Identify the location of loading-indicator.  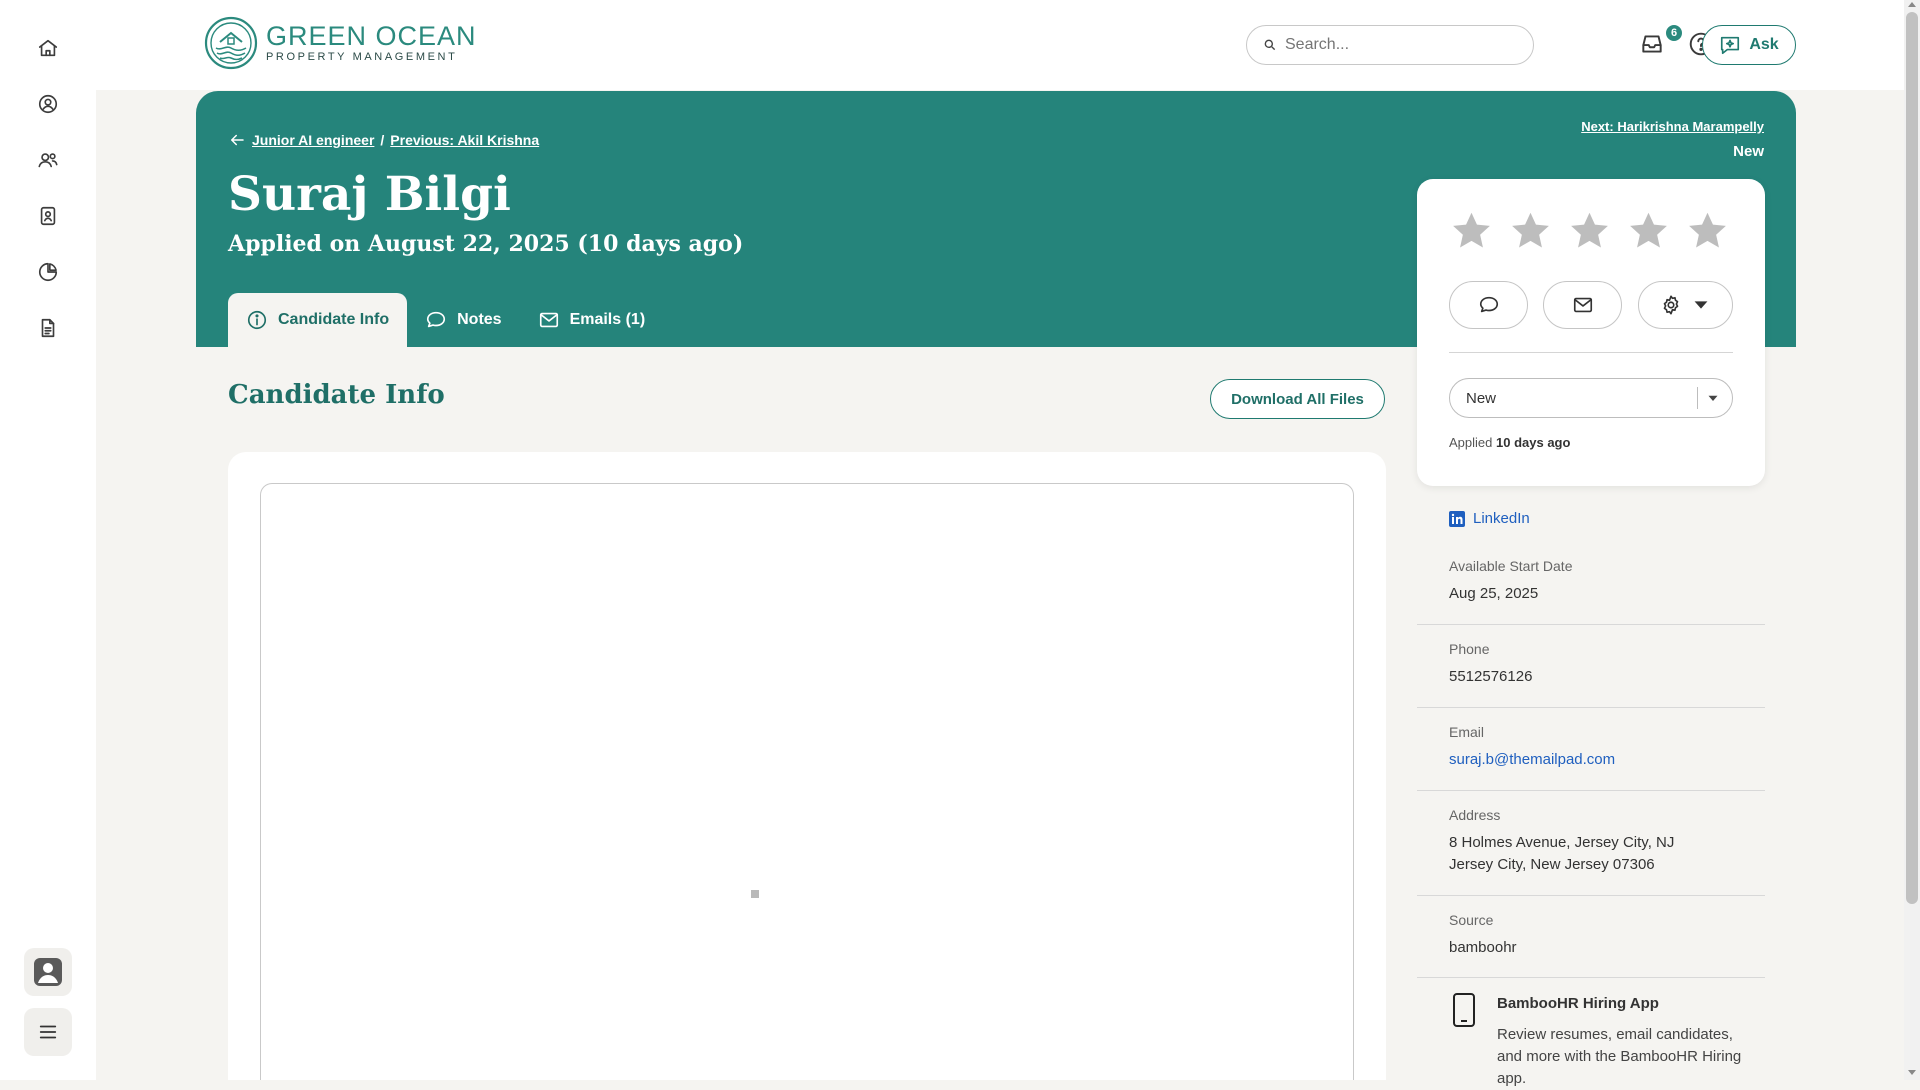
(755, 894).